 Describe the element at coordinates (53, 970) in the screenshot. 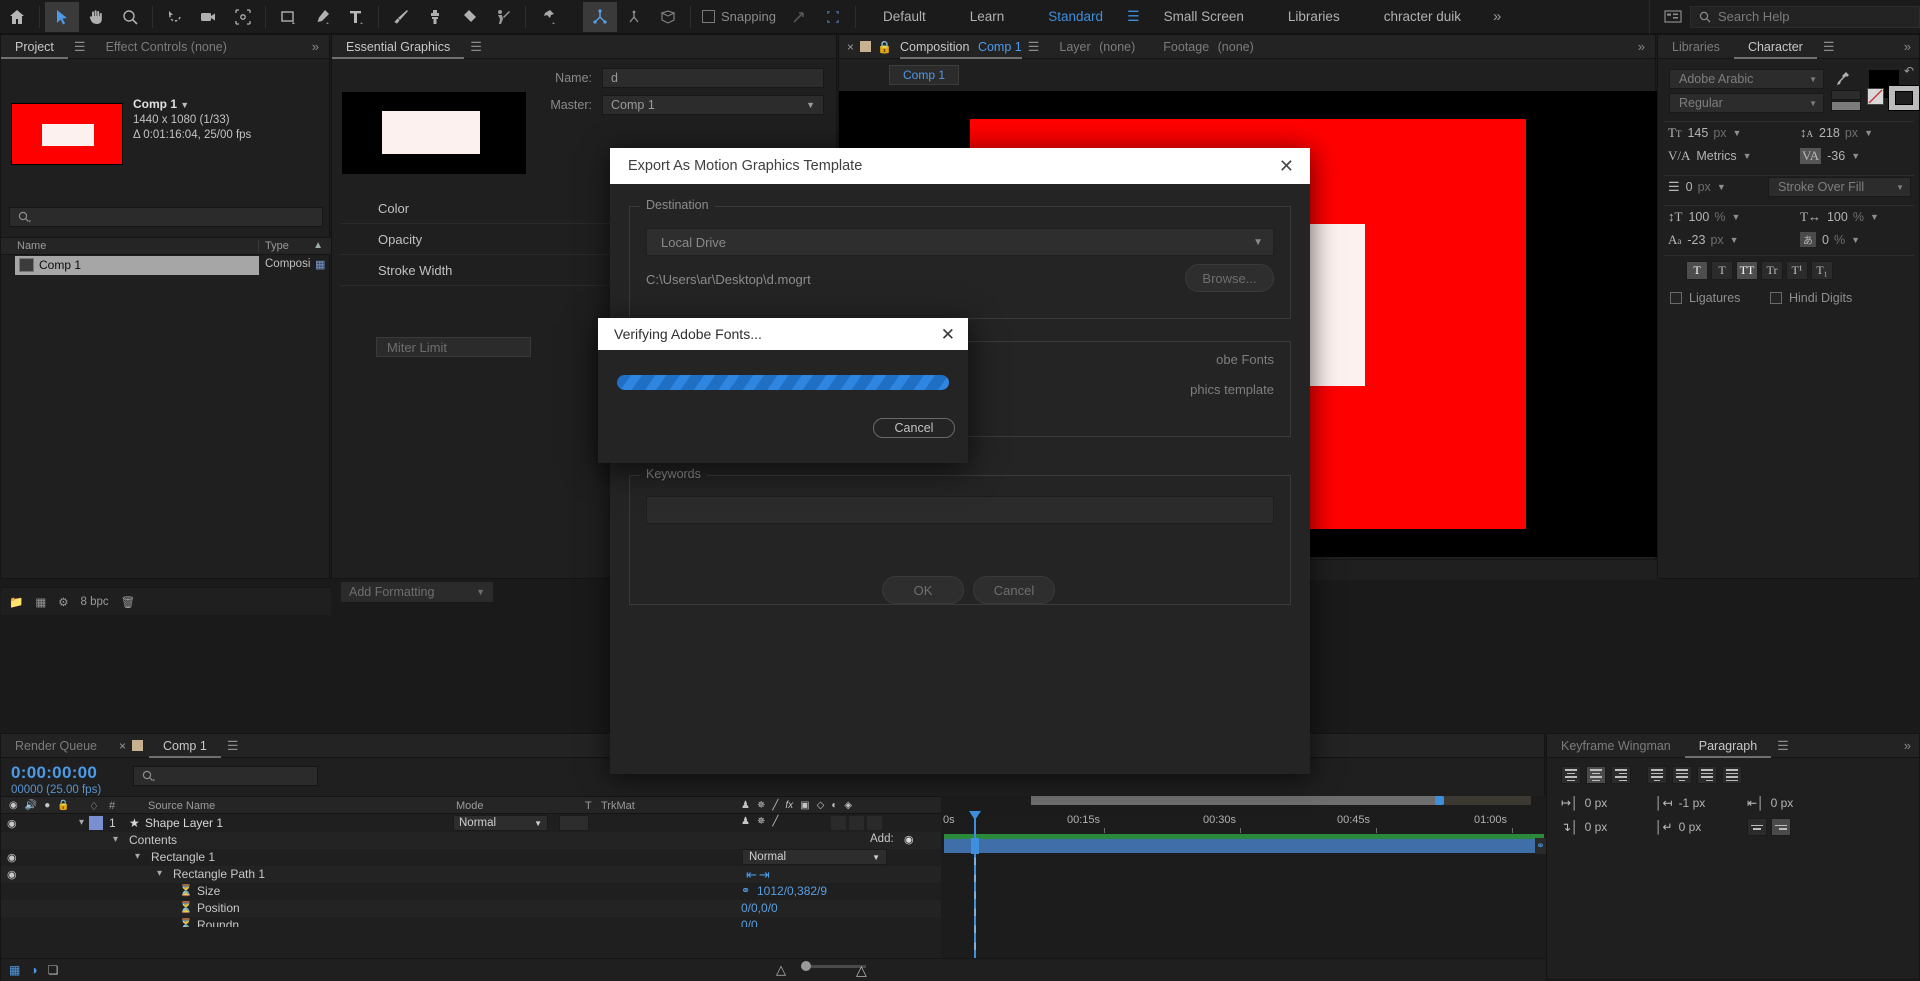

I see `motion-blur-toolbar-icon: ❏` at that location.